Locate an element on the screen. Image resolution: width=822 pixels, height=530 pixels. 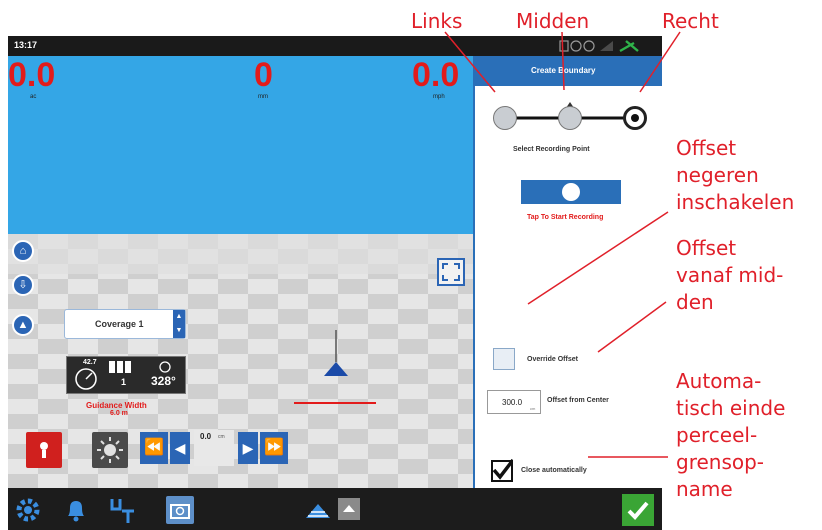
settings-gear-icon is located at coordinates (28, 510).